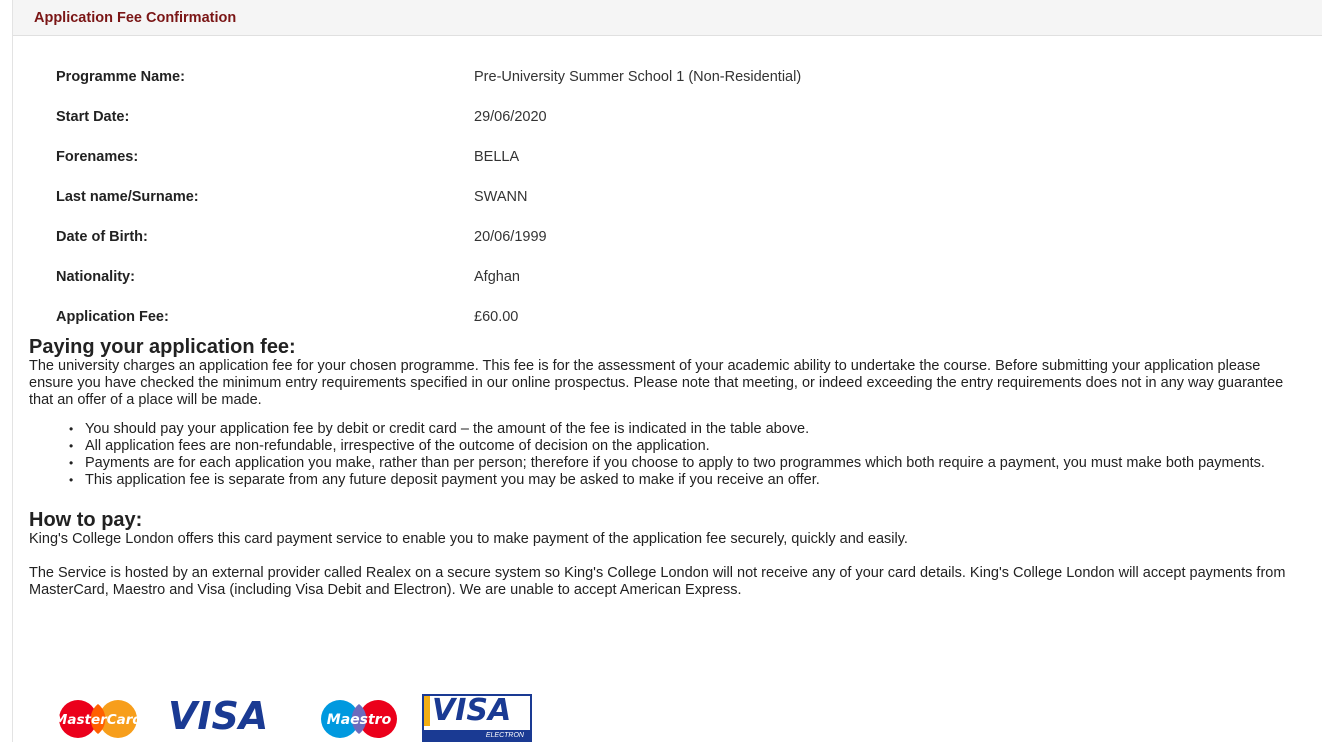 Image resolution: width=1322 pixels, height=742 pixels. Describe the element at coordinates (93, 117) in the screenshot. I see `detail-label: Start Date:` at that location.